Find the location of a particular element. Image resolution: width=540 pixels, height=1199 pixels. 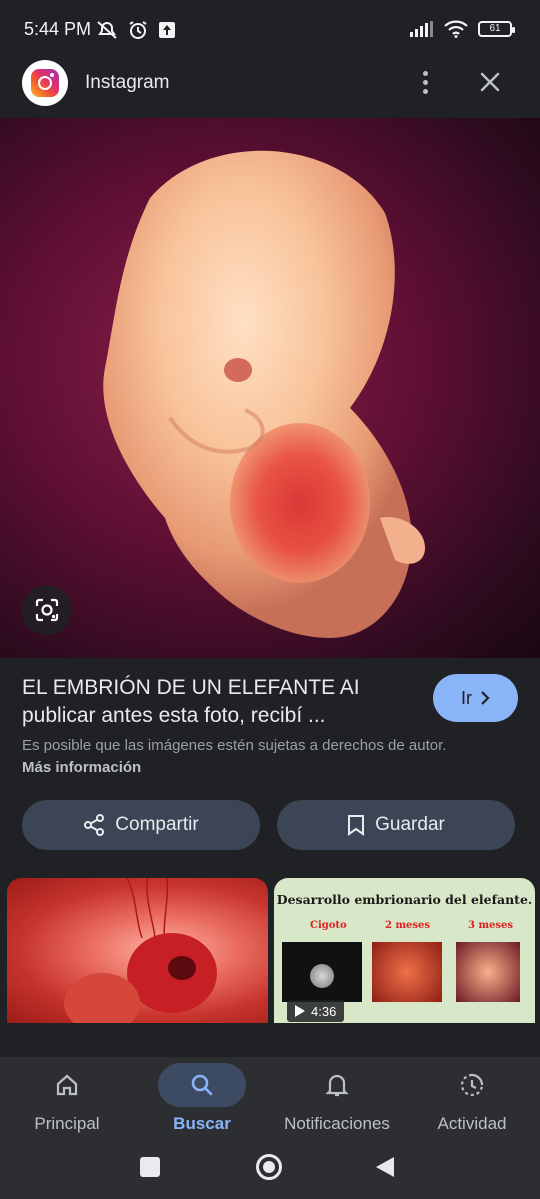

status-icons-right: 61 is located at coordinates (462, 29).